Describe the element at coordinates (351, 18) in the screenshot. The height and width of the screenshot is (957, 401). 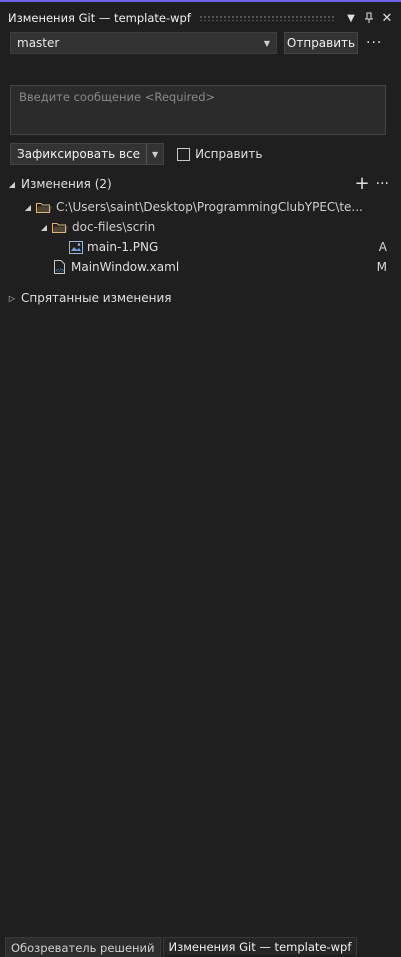
I see `dropdown-icon: ▼` at that location.